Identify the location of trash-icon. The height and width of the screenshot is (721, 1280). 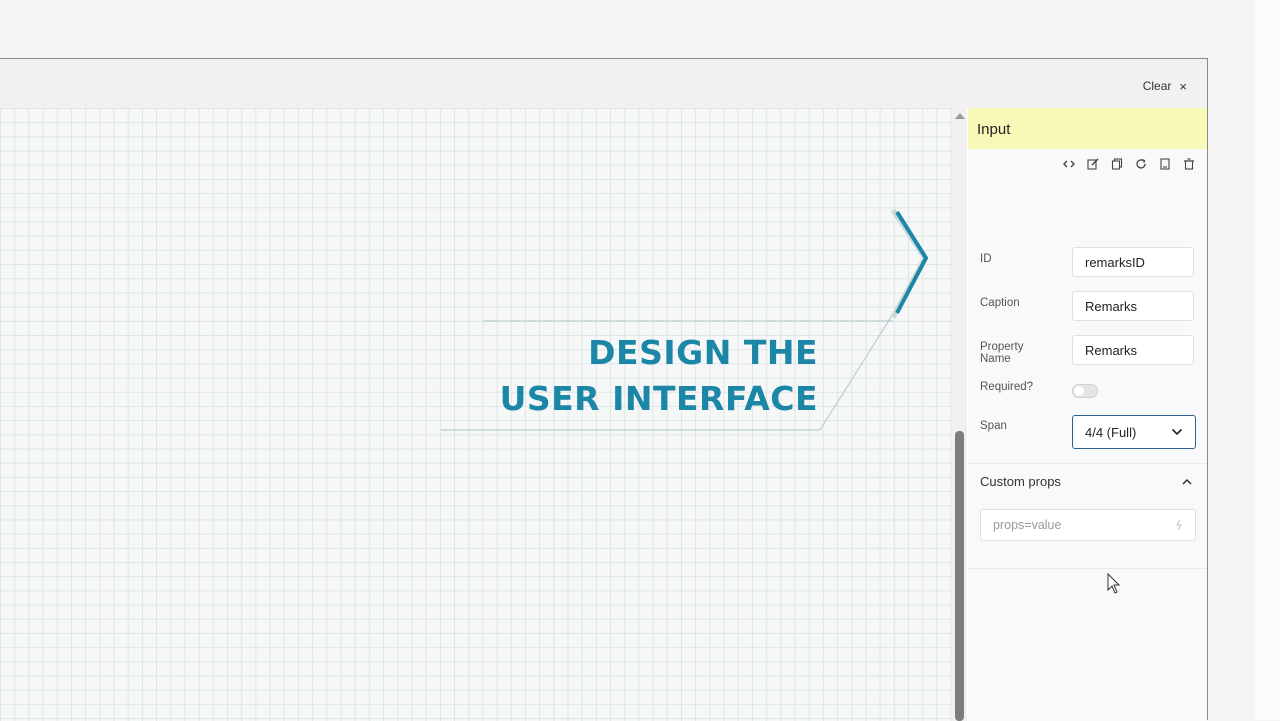
(1189, 164).